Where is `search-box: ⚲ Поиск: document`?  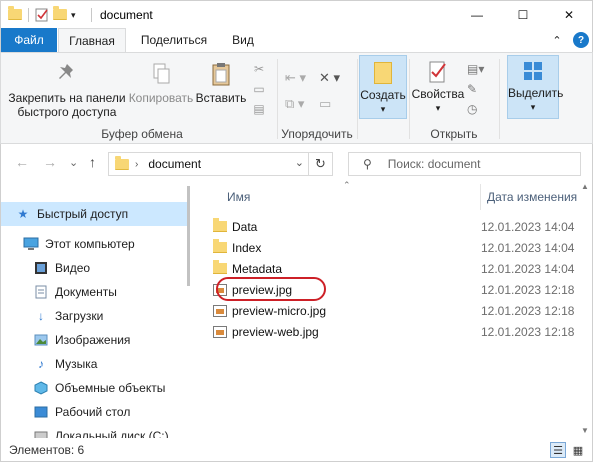
search-box: ⚲ Поиск: document is located at coordinates (464, 164).